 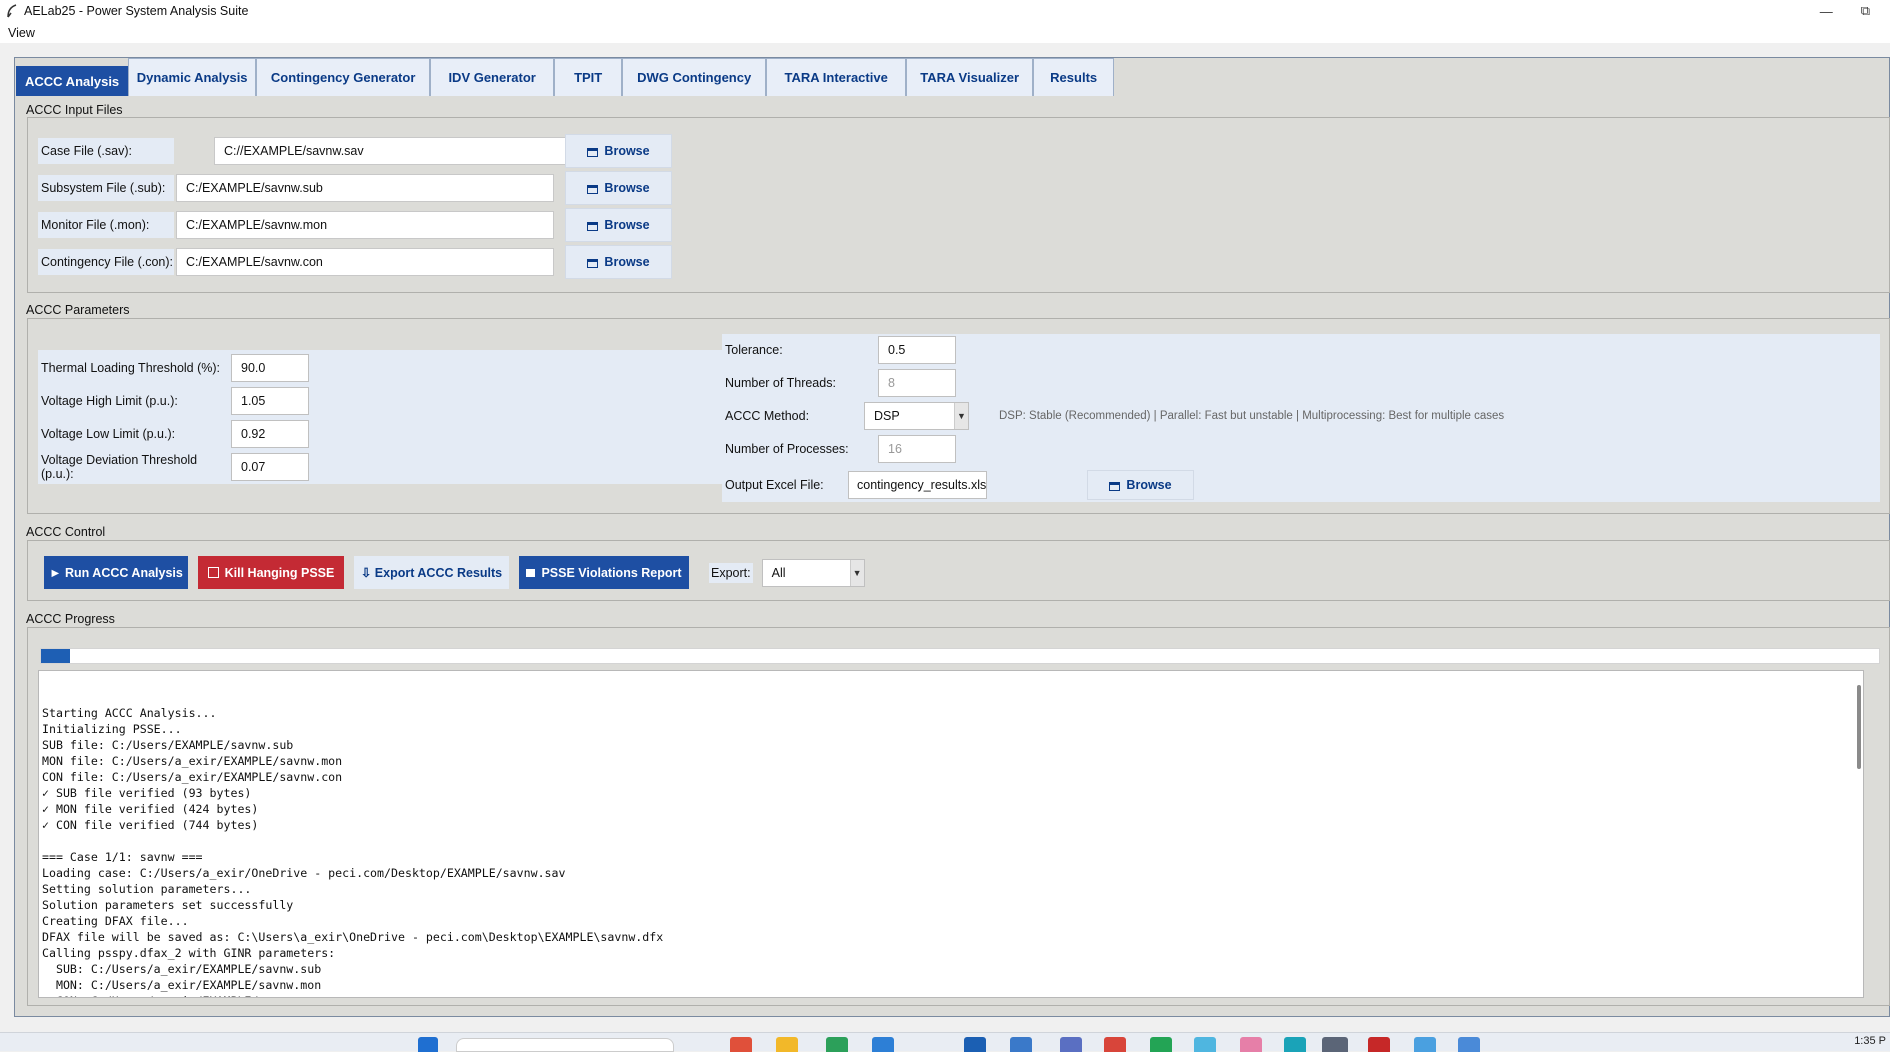 What do you see at coordinates (270, 401) in the screenshot?
I see `voltage-high-input: 1.05` at bounding box center [270, 401].